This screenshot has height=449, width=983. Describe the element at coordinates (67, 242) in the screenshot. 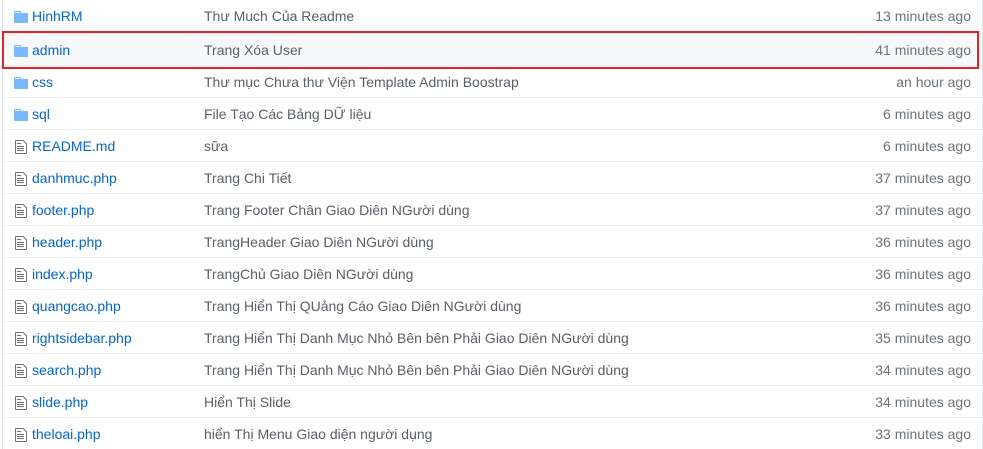

I see `file-name-link: header.php` at that location.